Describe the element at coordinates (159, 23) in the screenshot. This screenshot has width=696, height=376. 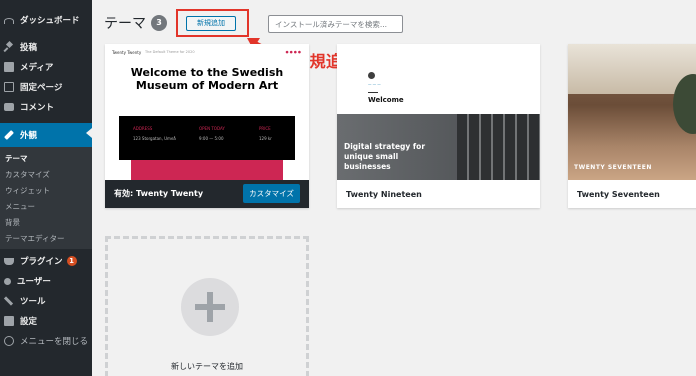
I see `theme-count-badge: 3` at that location.